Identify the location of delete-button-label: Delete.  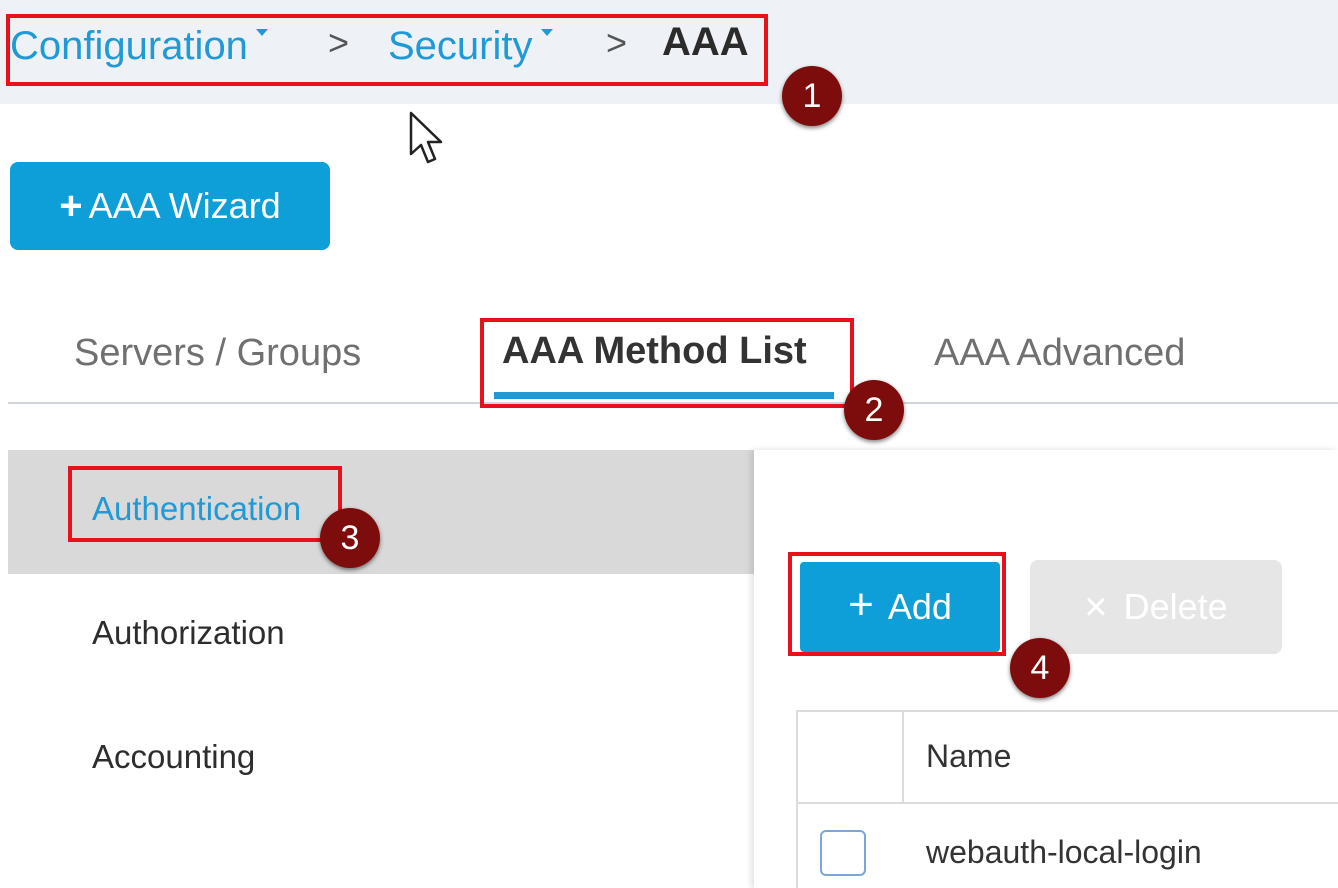
(1175, 606).